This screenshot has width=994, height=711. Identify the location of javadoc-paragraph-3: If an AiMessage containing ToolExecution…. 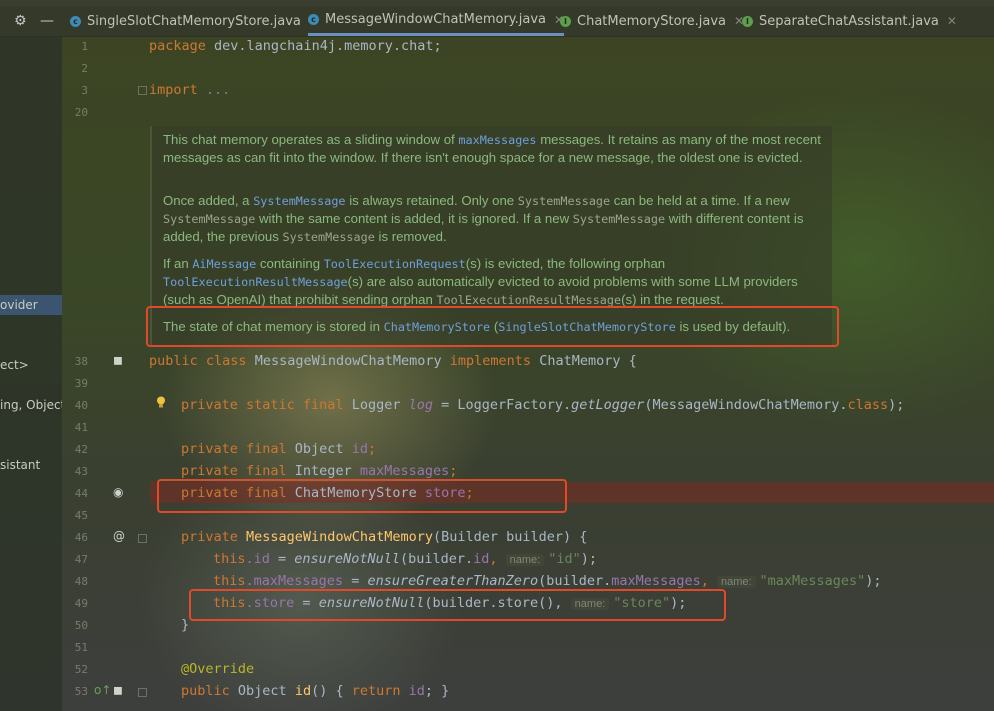
(480, 281).